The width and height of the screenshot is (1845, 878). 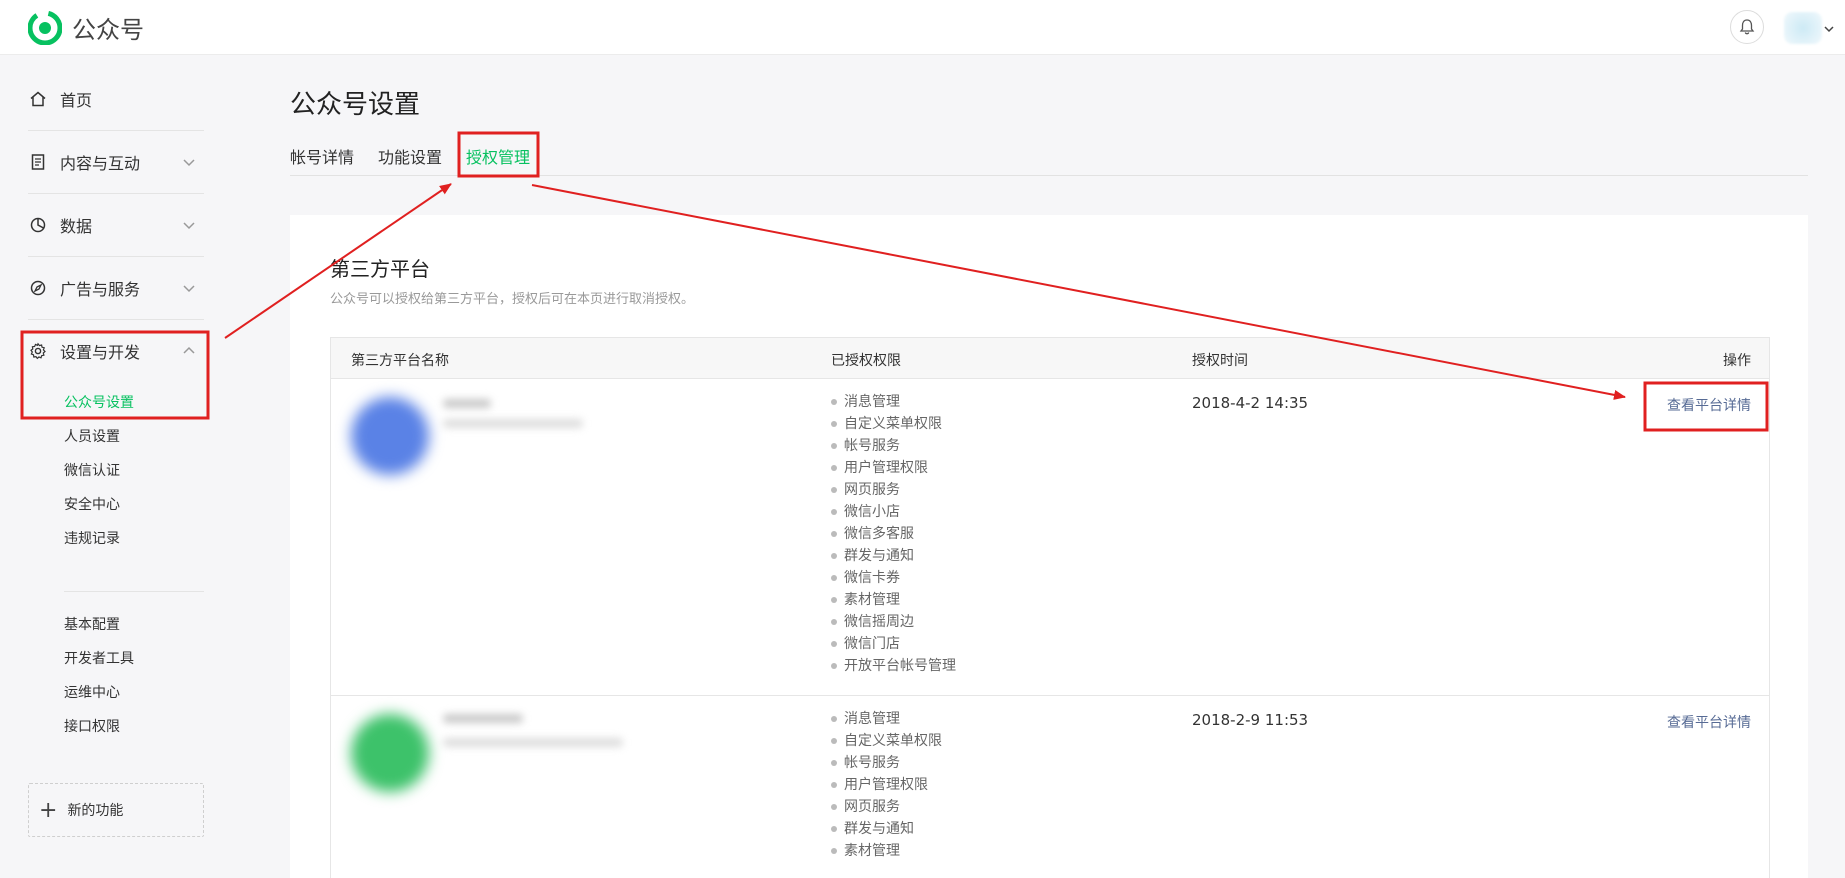 What do you see at coordinates (92, 538) in the screenshot?
I see `sidebar-subitem-violation-records: 违规记录` at bounding box center [92, 538].